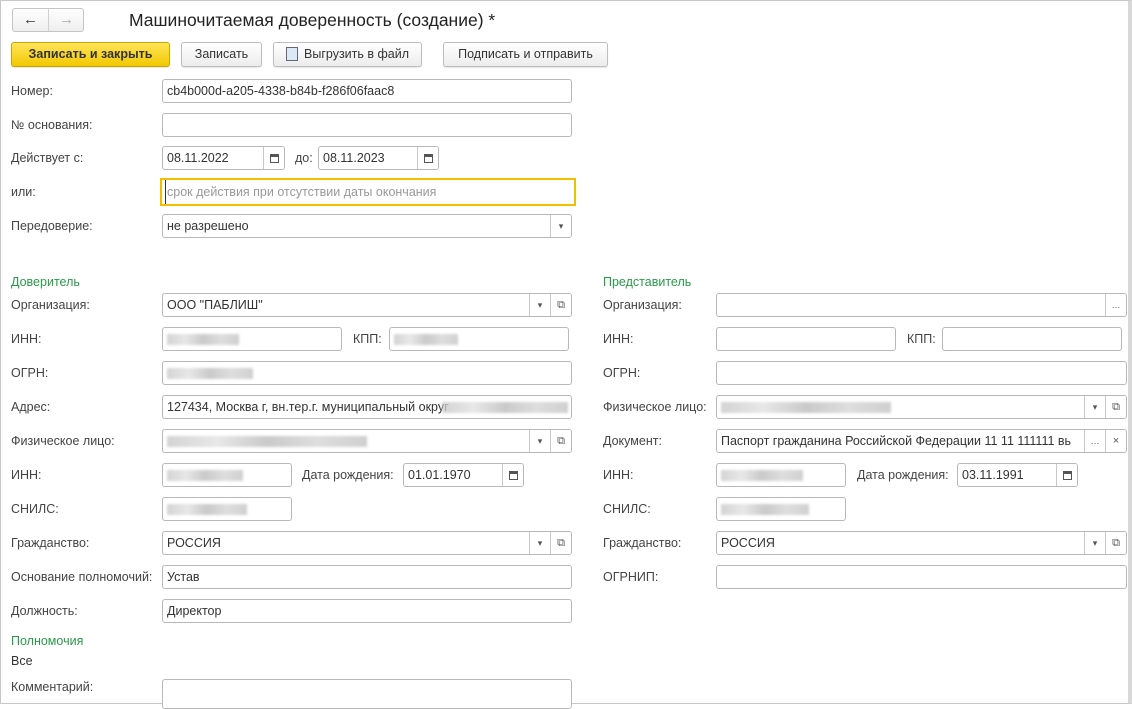 This screenshot has height=709, width=1132. What do you see at coordinates (647, 282) in the screenshot?
I see `representative-group-title: Представитель` at bounding box center [647, 282].